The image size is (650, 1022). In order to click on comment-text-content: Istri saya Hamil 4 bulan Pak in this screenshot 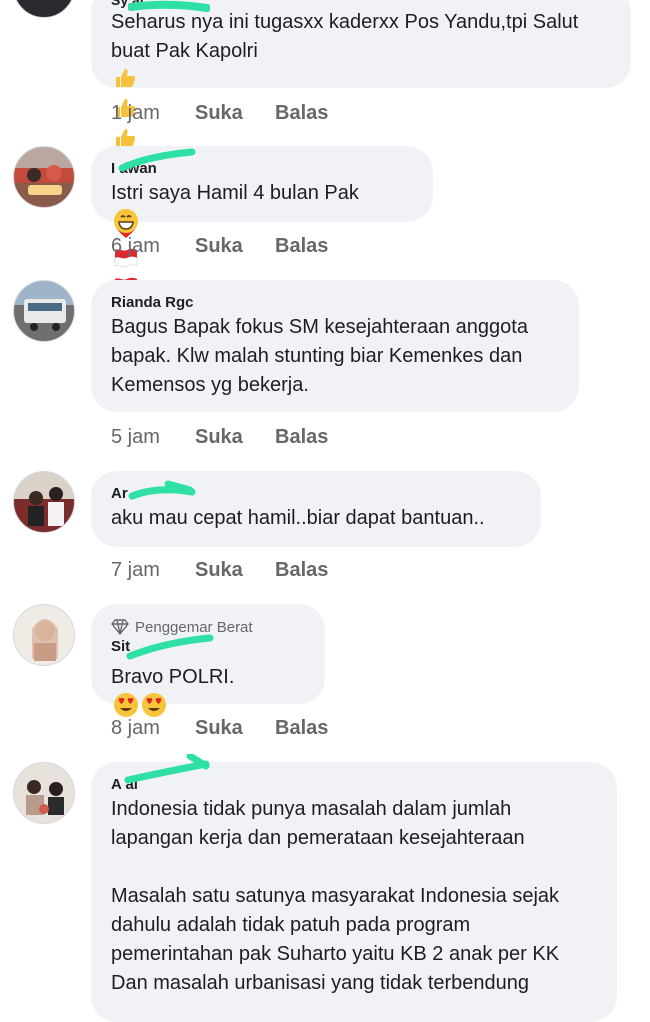, I will do `click(235, 193)`.